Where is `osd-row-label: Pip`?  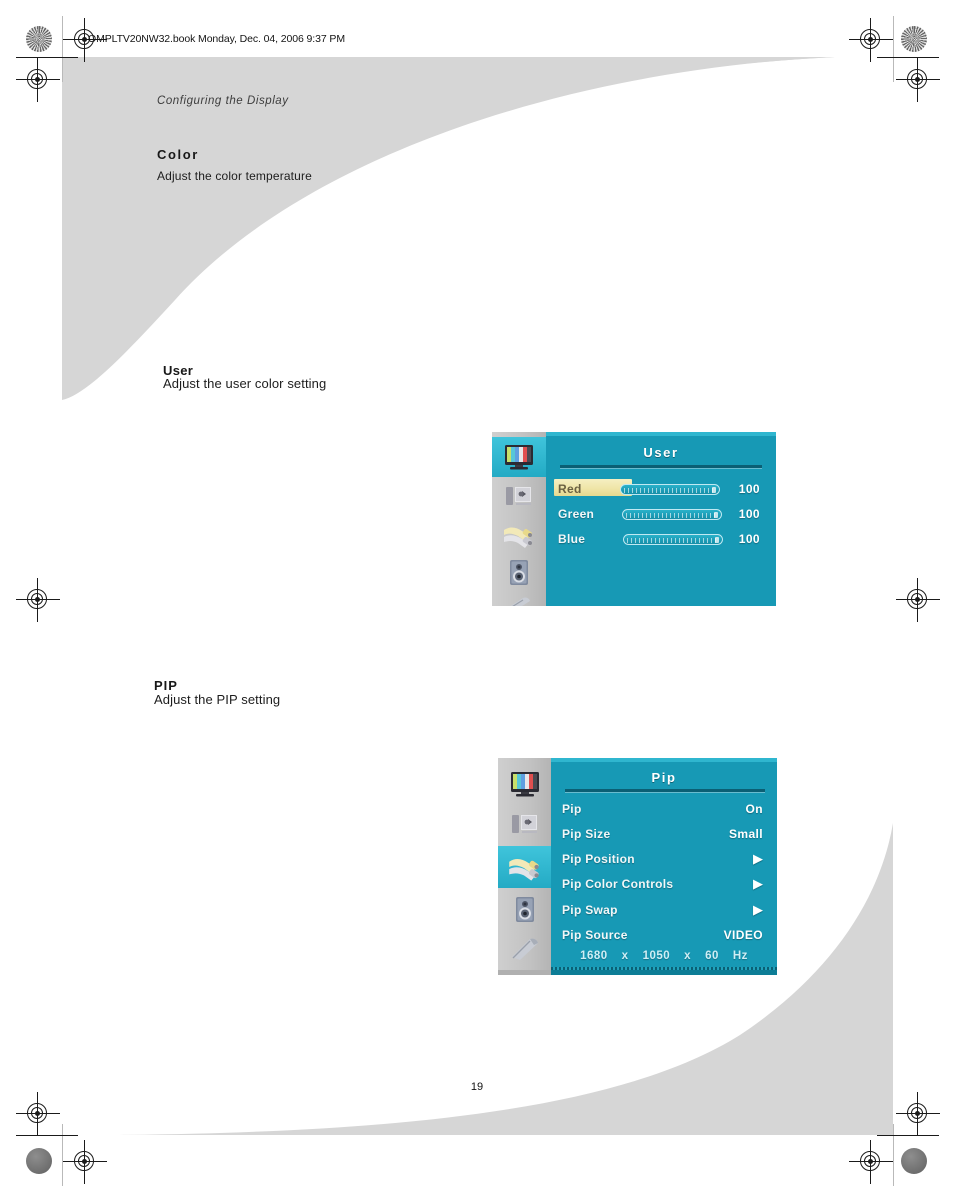
osd-row-label: Pip is located at coordinates (572, 808).